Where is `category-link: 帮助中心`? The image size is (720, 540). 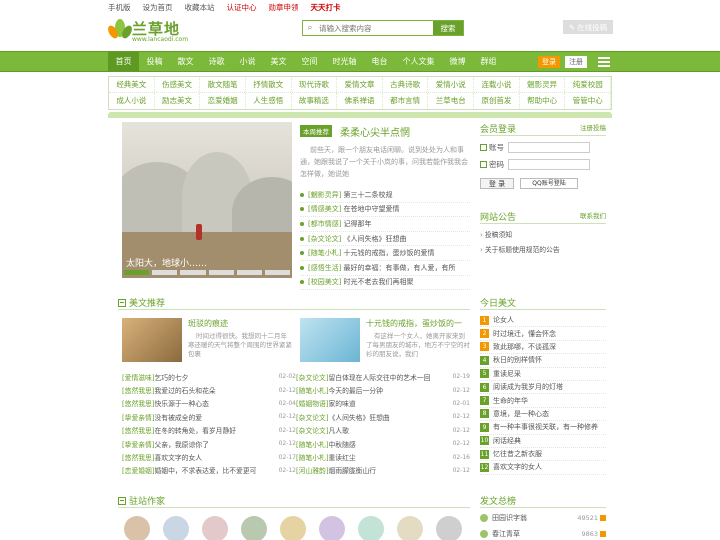 category-link: 帮助中心 is located at coordinates (543, 101).